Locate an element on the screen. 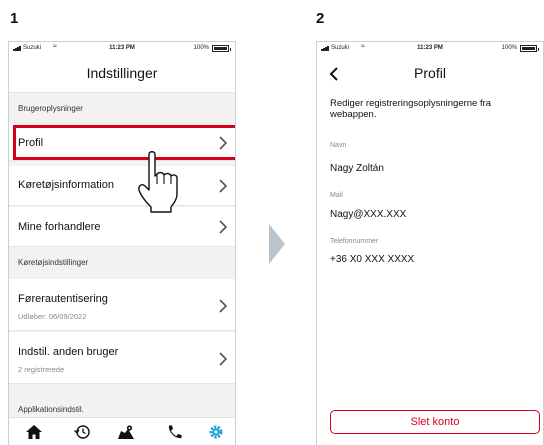 The height and width of the screenshot is (445, 544). settings-icon is located at coordinates (216, 432).